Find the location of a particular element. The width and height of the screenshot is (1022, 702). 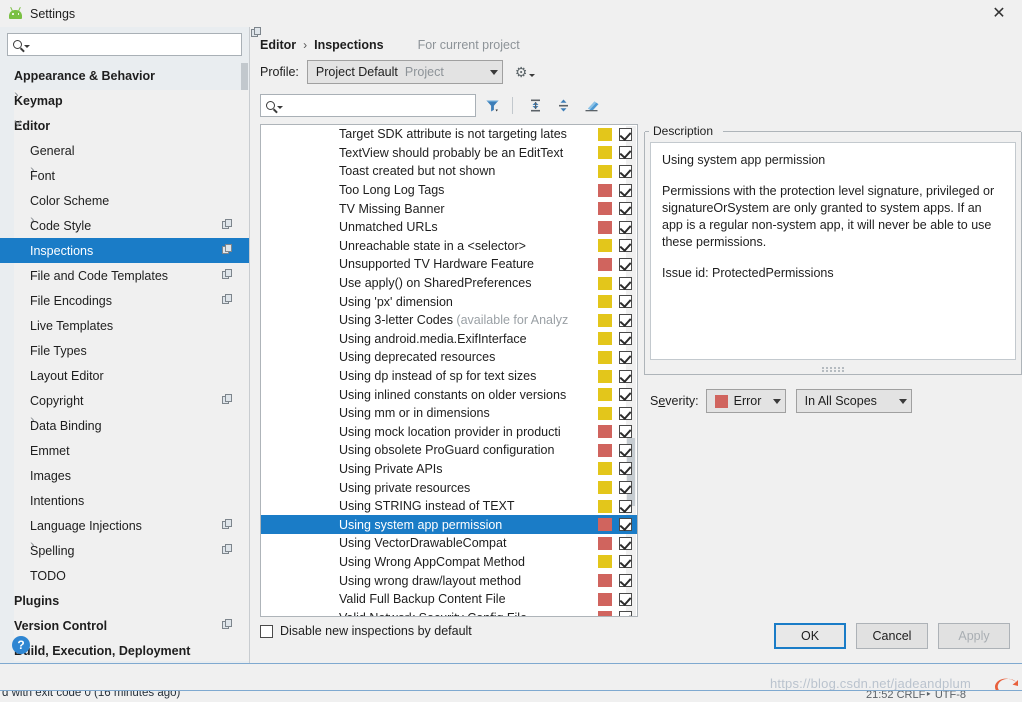

profile-select: Project Default Project is located at coordinates (404, 72).